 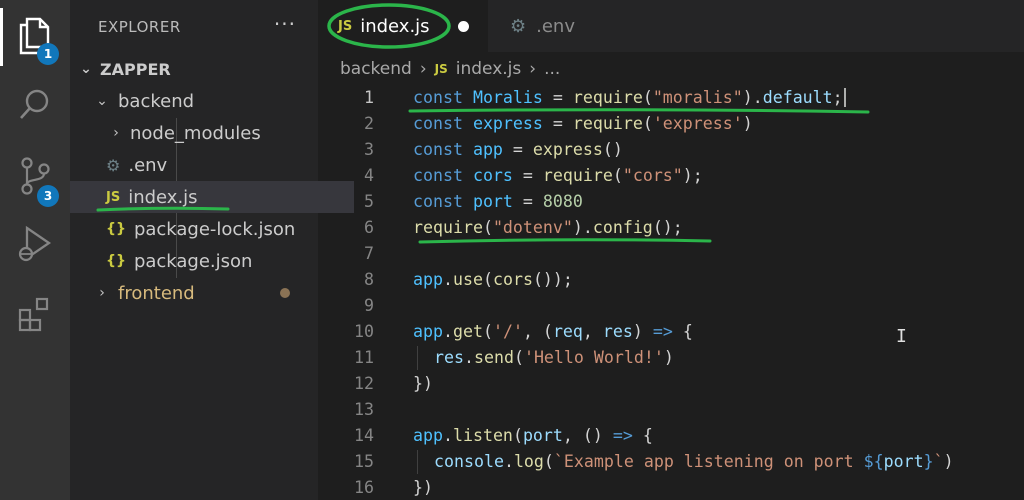 What do you see at coordinates (48, 54) in the screenshot?
I see `explorer-badge: 1` at bounding box center [48, 54].